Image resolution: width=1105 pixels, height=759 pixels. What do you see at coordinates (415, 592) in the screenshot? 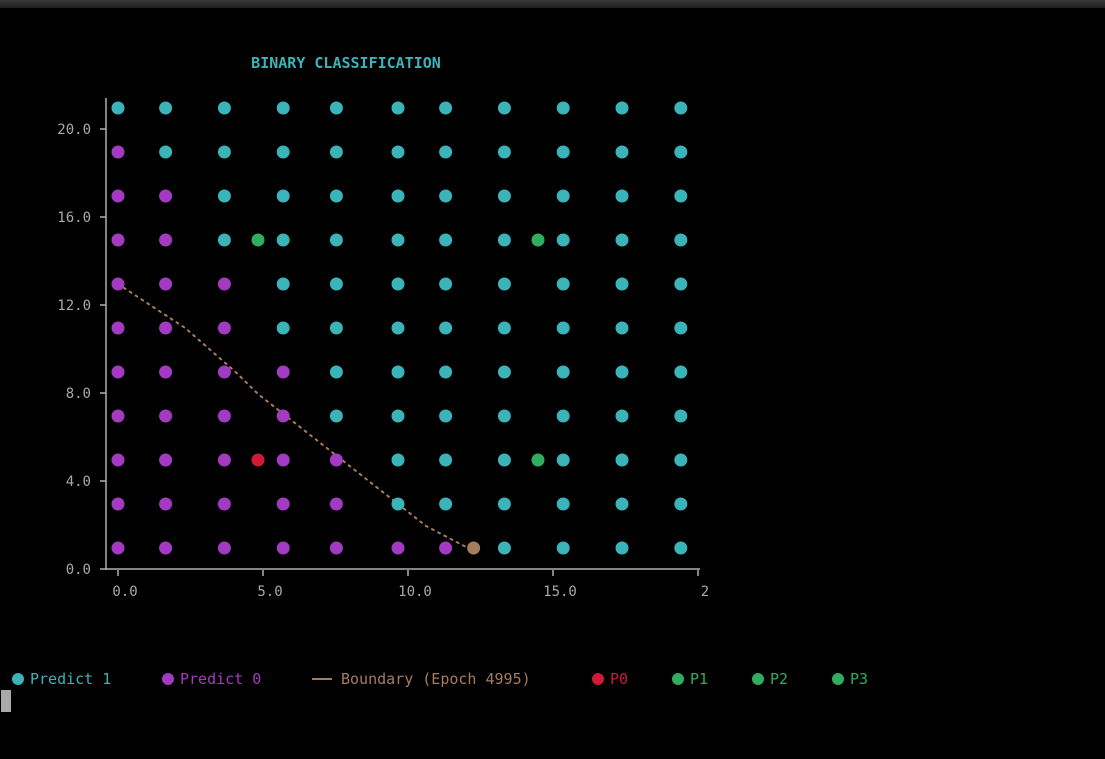
I see `x-tick-label: 10.0` at bounding box center [415, 592].